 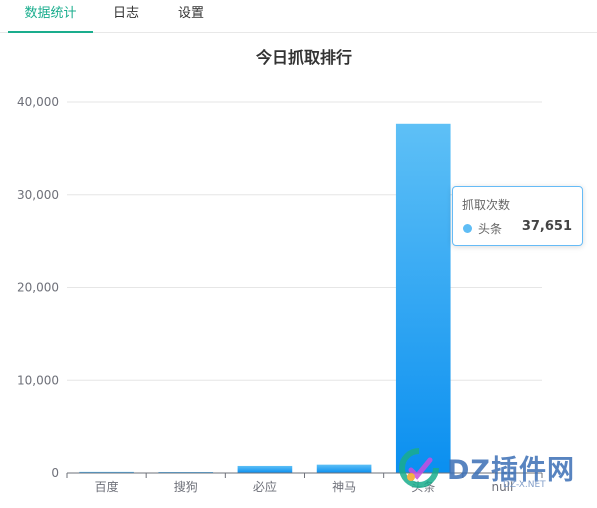 I want to click on bar-头条, so click(x=423, y=298).